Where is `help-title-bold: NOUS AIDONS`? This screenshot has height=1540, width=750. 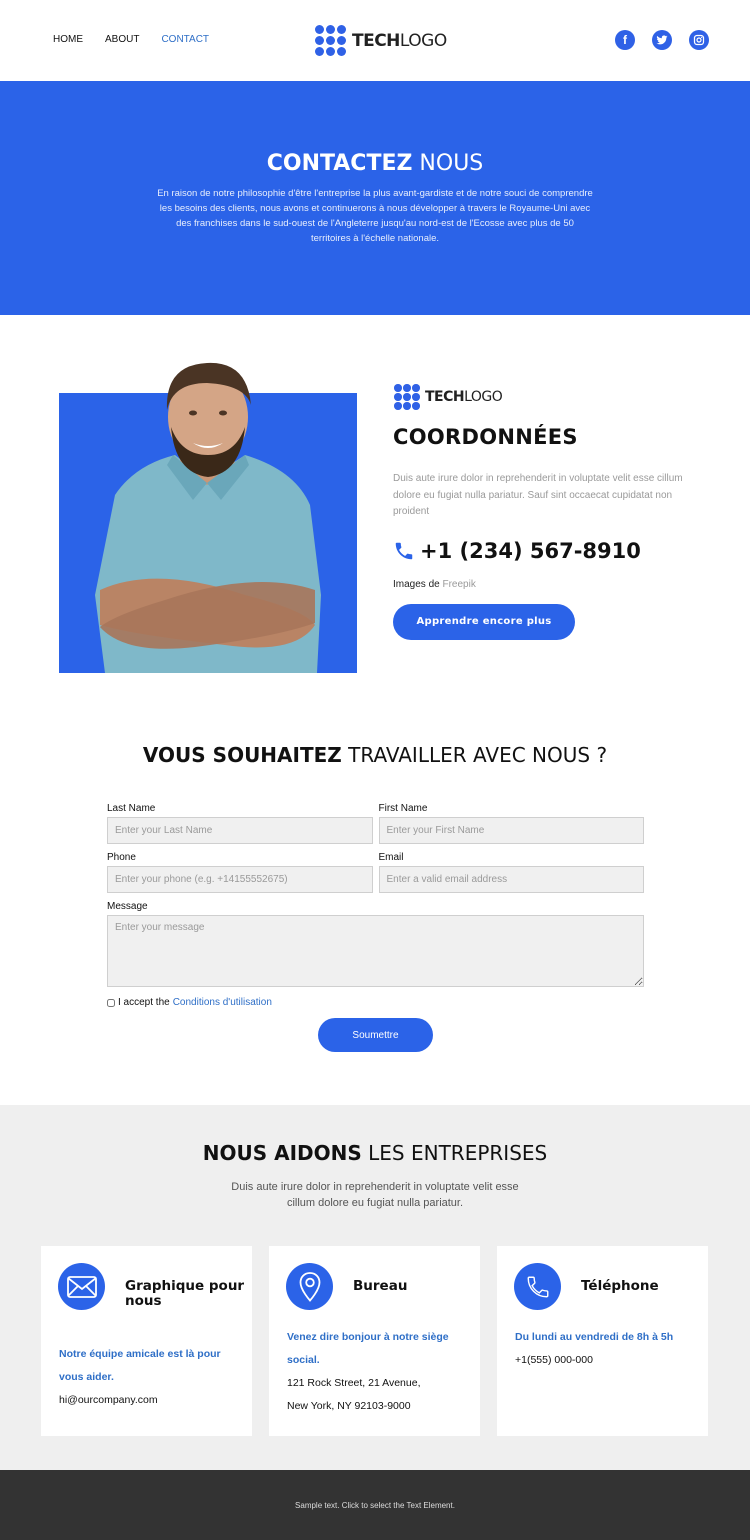 help-title-bold: NOUS AIDONS is located at coordinates (282, 1153).